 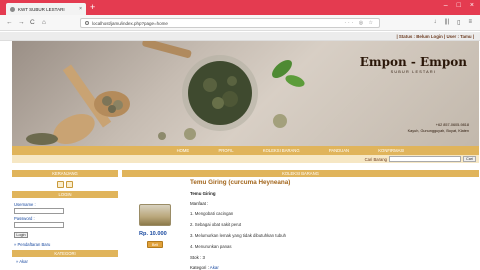 What do you see at coordinates (245, 159) in the screenshot?
I see `search-bar: Cari Barang Cari` at bounding box center [245, 159].